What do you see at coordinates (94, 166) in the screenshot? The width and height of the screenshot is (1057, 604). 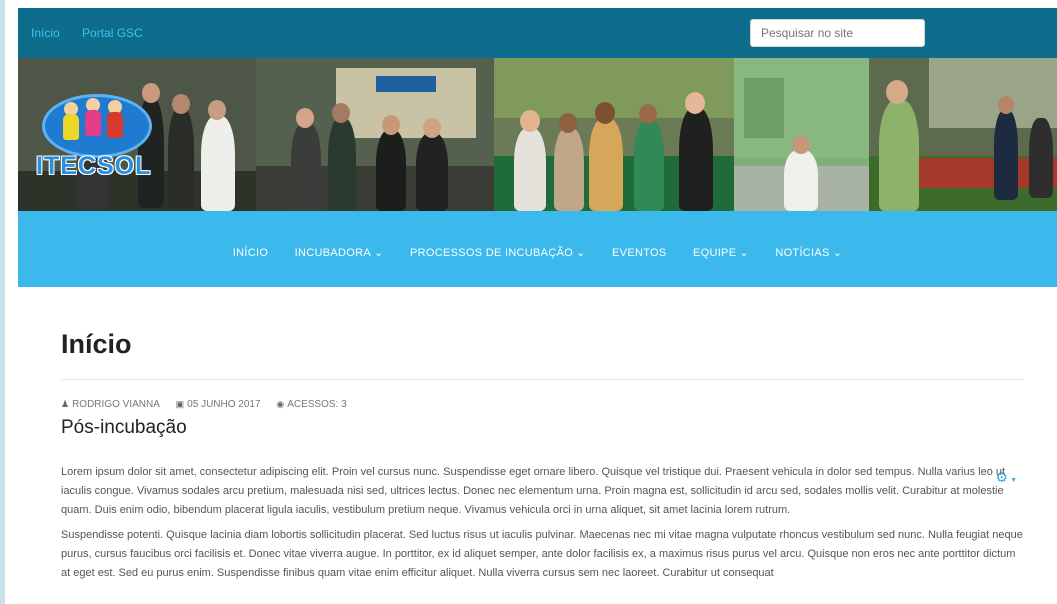 I see `logo-text: ITECSOL` at bounding box center [94, 166].